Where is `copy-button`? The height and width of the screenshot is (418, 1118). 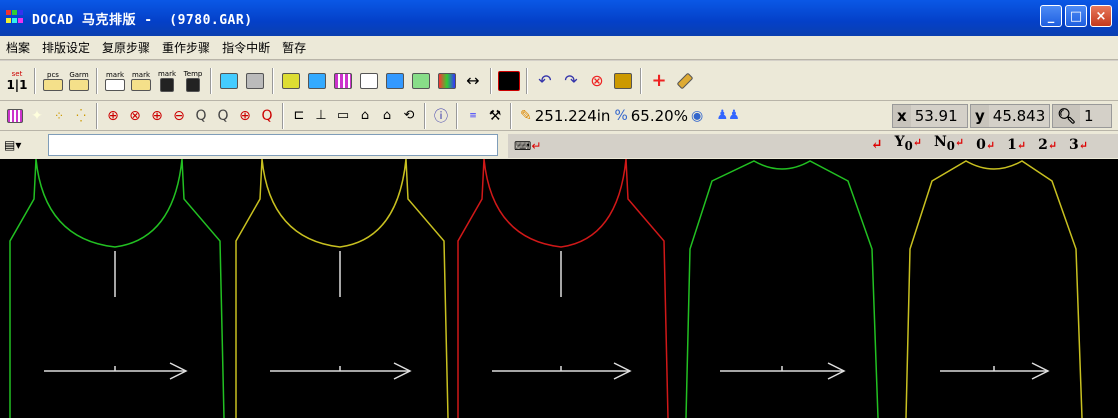
copy-button is located at coordinates (369, 81).